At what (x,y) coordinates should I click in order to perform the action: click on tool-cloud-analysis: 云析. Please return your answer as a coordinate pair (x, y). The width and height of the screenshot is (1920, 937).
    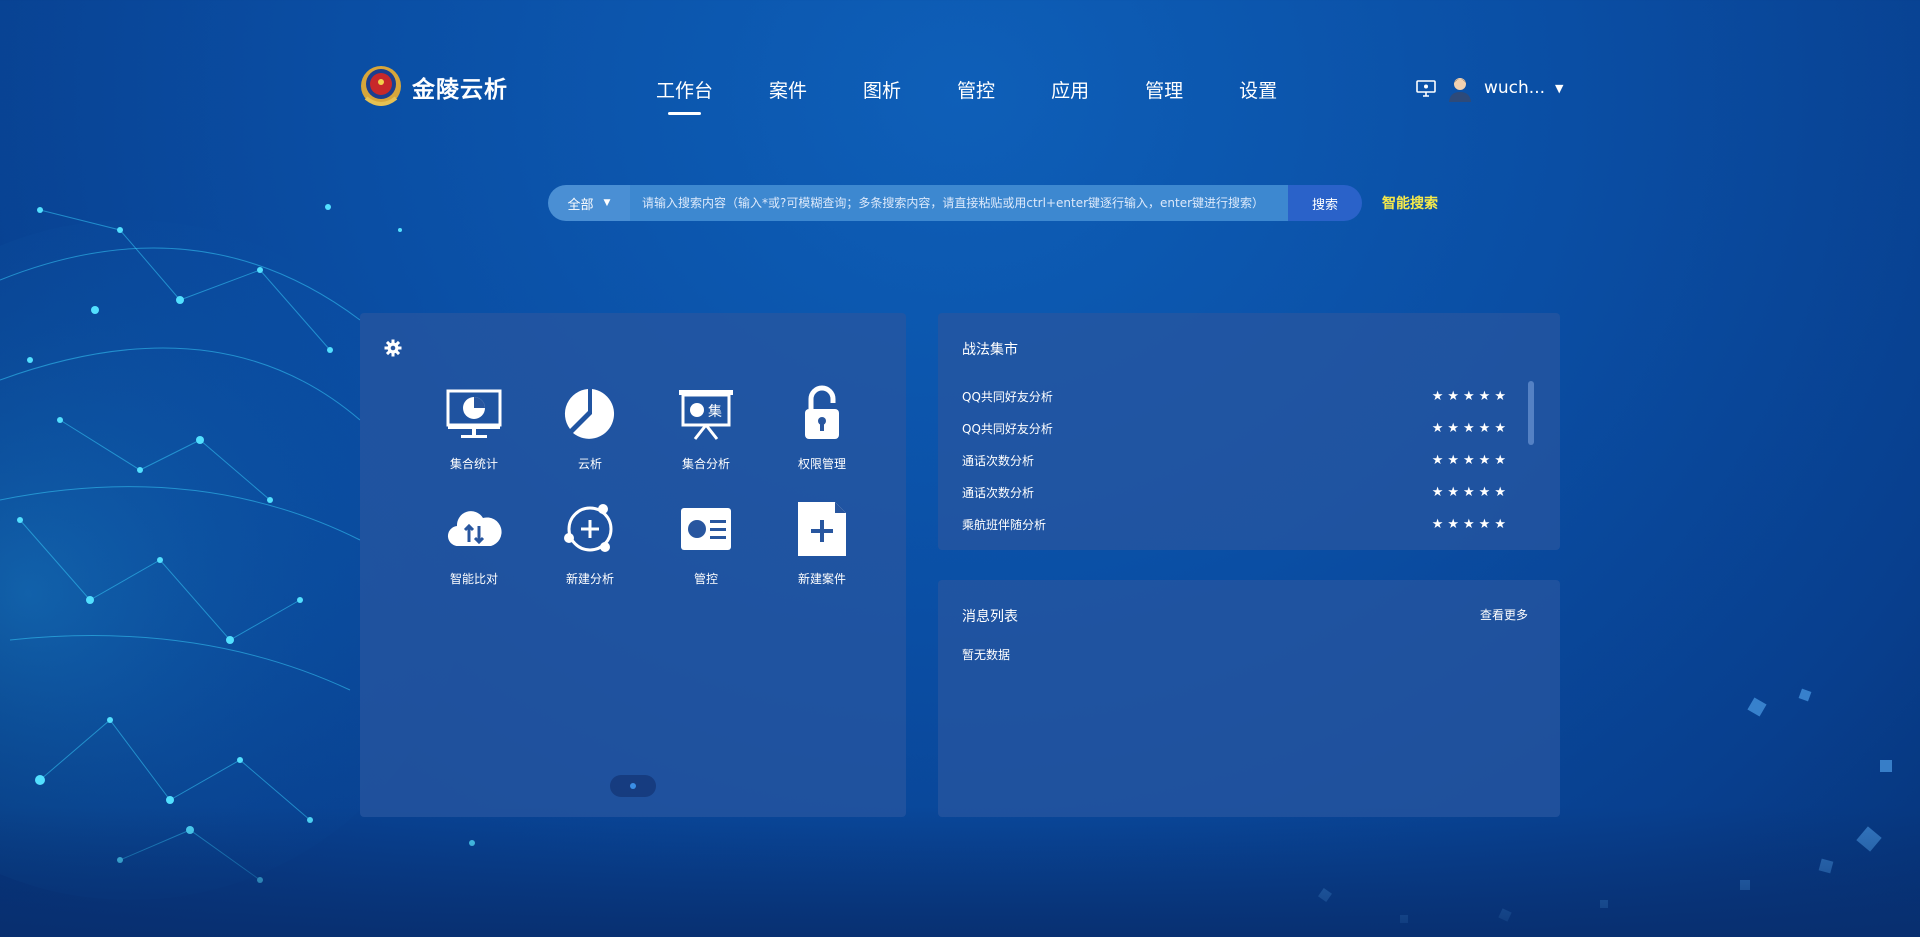
    Looking at the image, I should click on (590, 428).